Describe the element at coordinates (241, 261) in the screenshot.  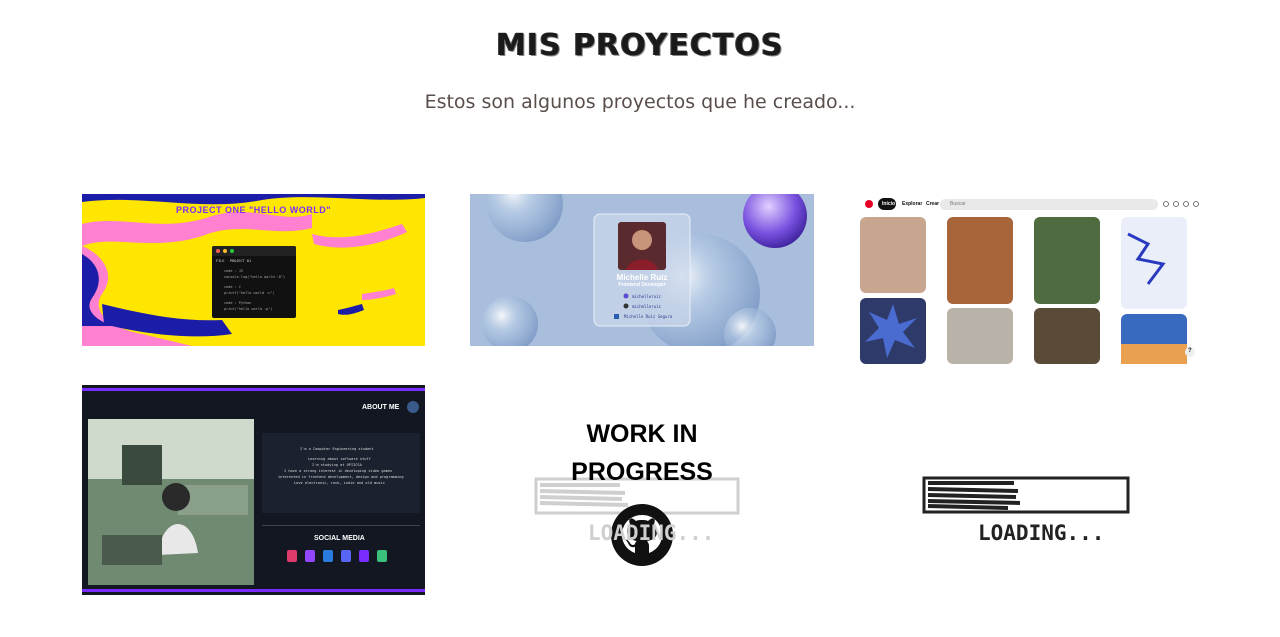
I see `window-tab-project: PROJECT 01` at that location.